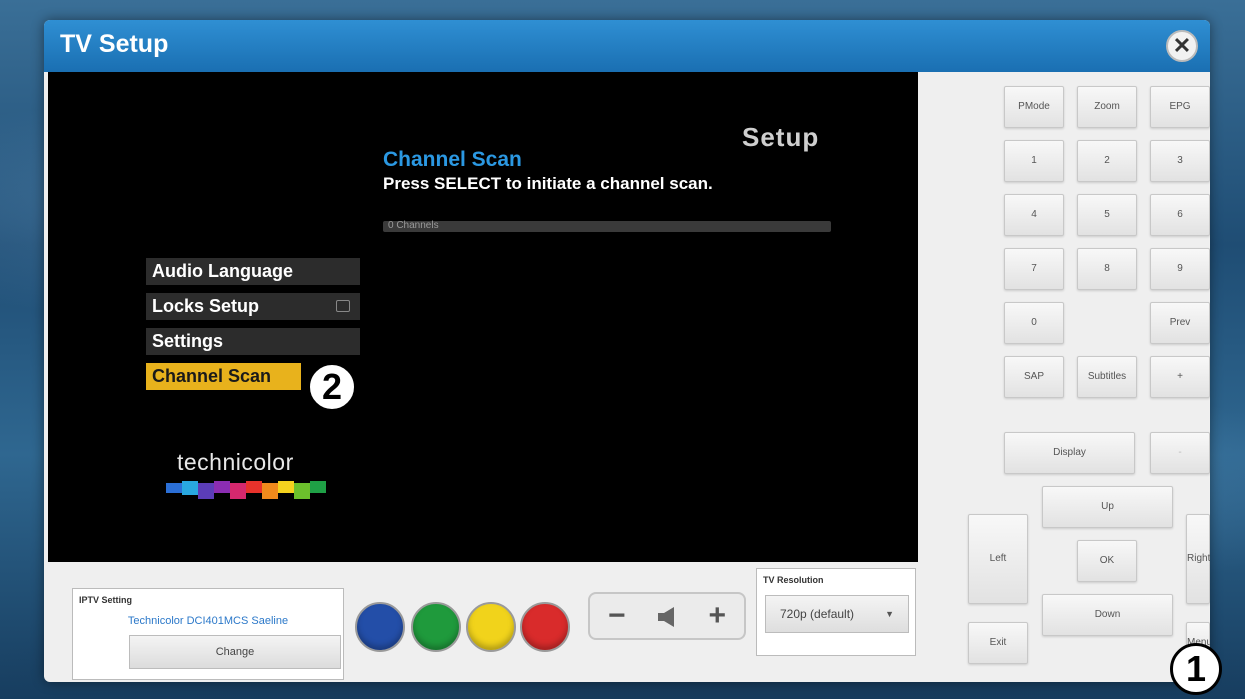 The image size is (1245, 699). I want to click on display-button: Display, so click(1069, 453).